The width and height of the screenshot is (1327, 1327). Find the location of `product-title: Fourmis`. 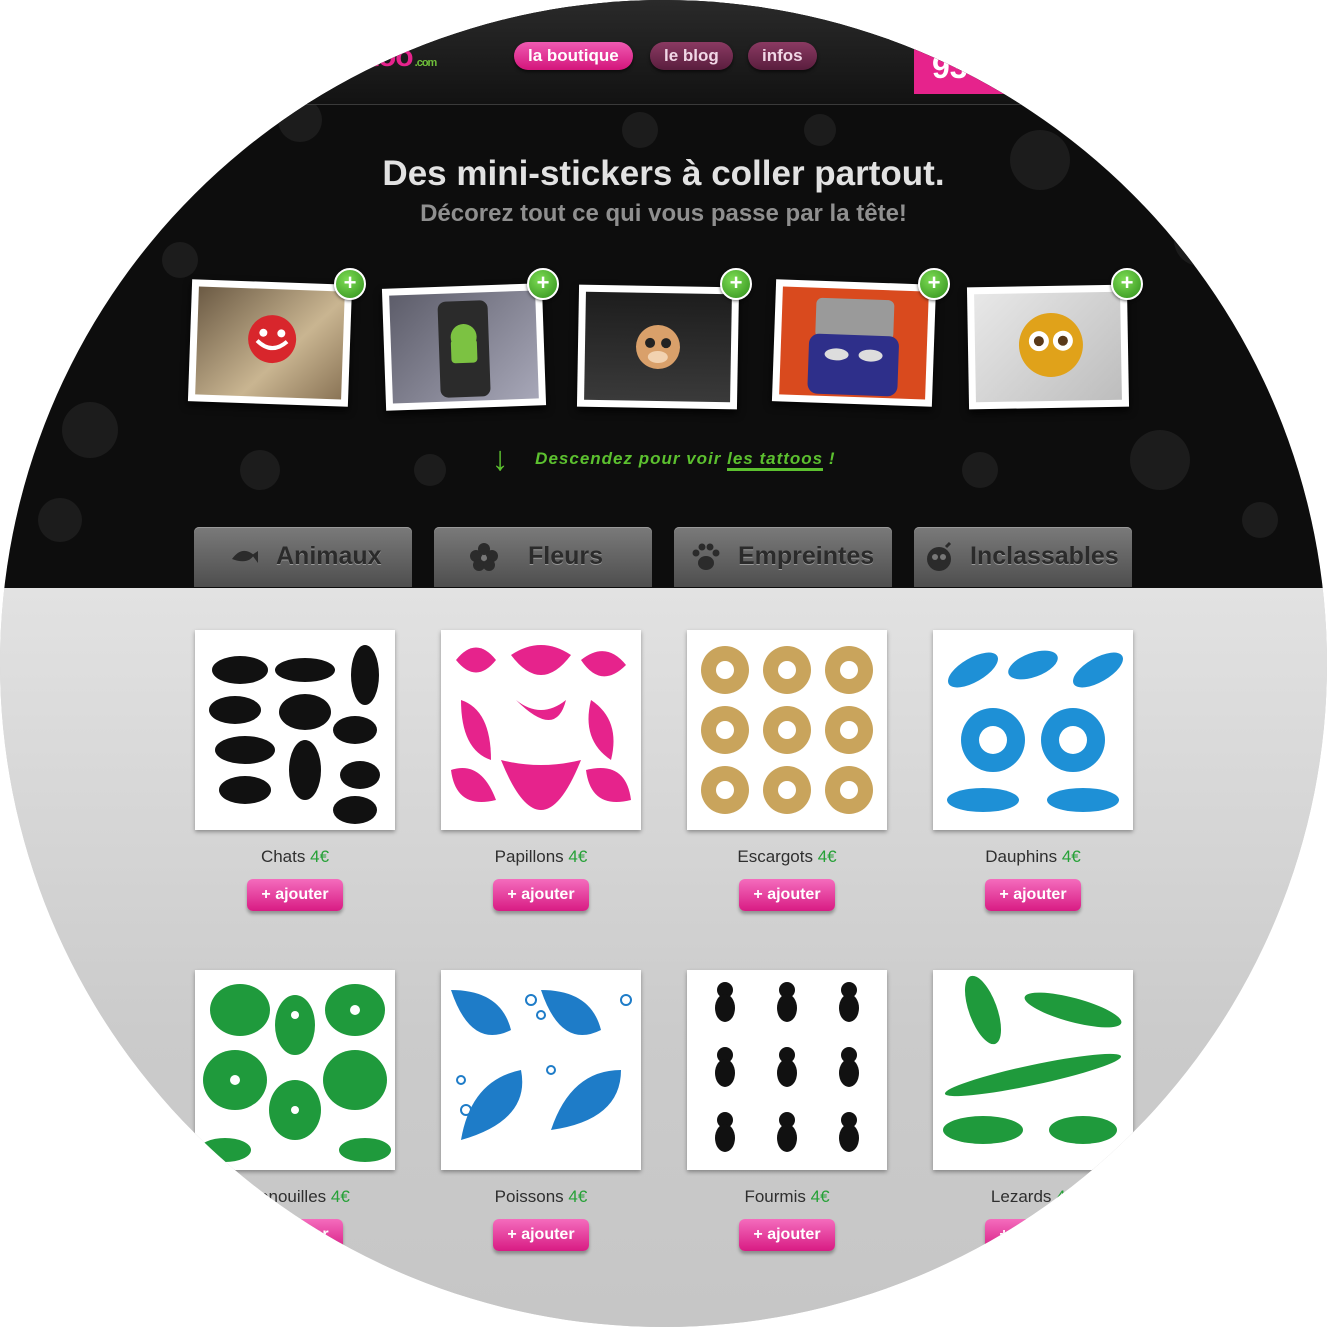

product-title: Fourmis is located at coordinates (775, 1196).